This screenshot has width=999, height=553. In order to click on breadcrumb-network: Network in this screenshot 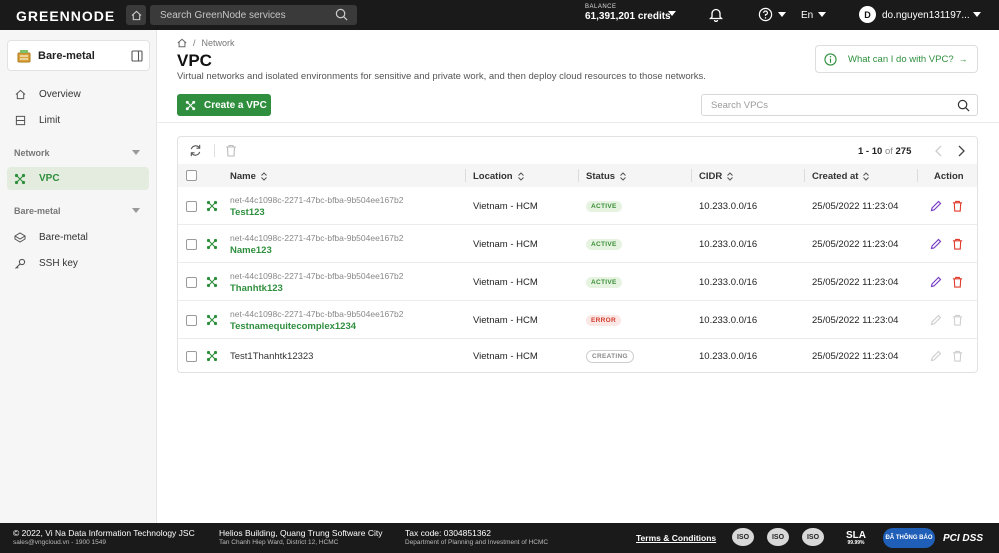, I will do `click(218, 43)`.